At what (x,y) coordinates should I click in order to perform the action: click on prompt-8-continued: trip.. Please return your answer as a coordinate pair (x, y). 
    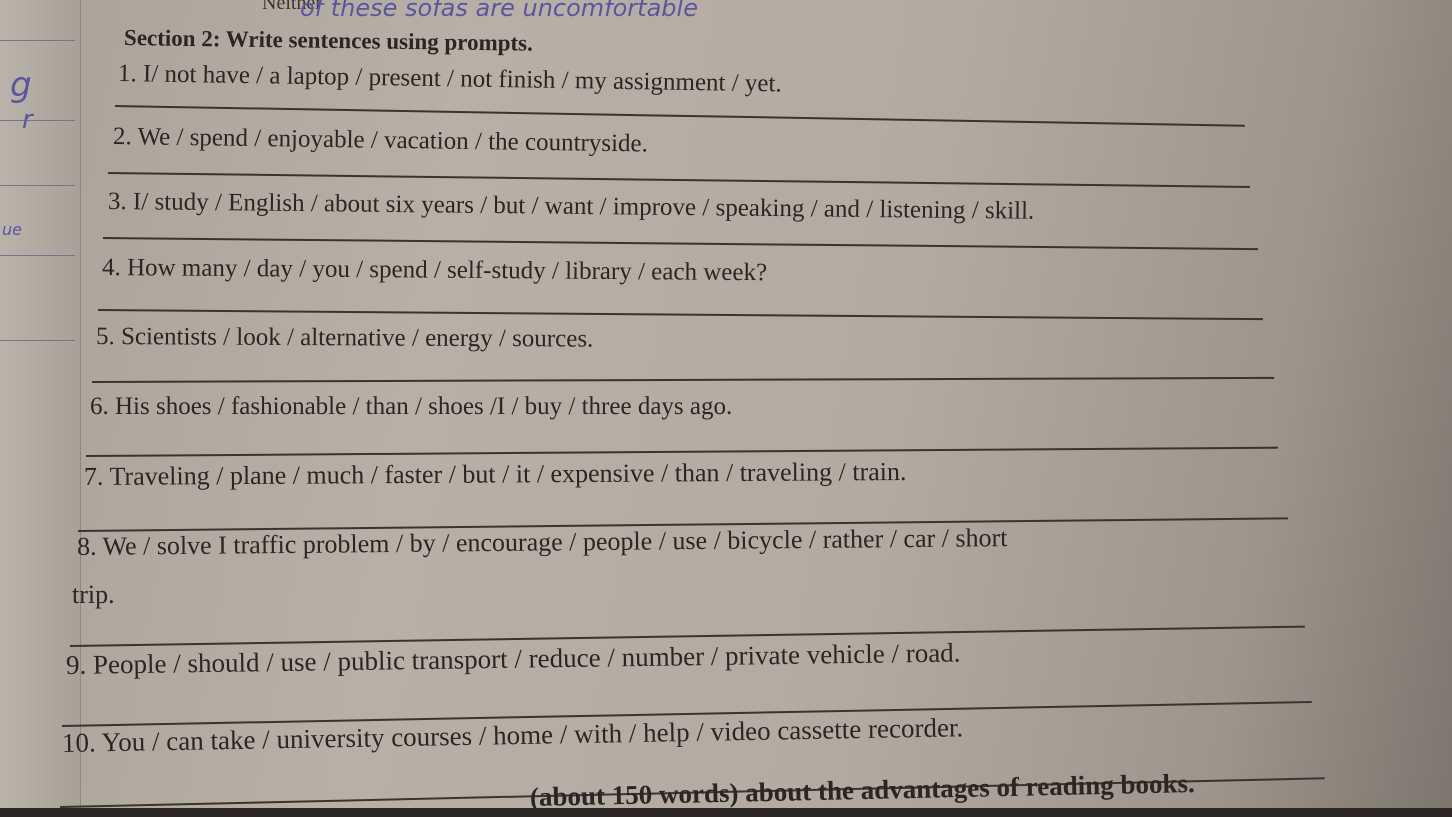
    Looking at the image, I should click on (93, 594).